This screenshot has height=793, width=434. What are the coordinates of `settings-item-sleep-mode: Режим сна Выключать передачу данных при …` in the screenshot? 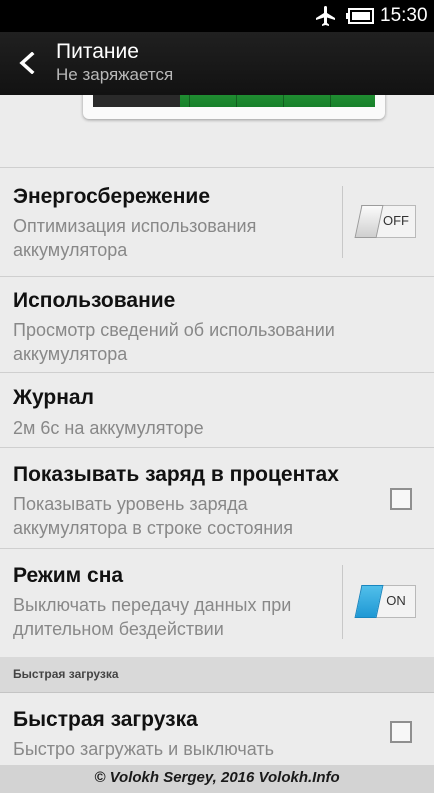 It's located at (217, 603).